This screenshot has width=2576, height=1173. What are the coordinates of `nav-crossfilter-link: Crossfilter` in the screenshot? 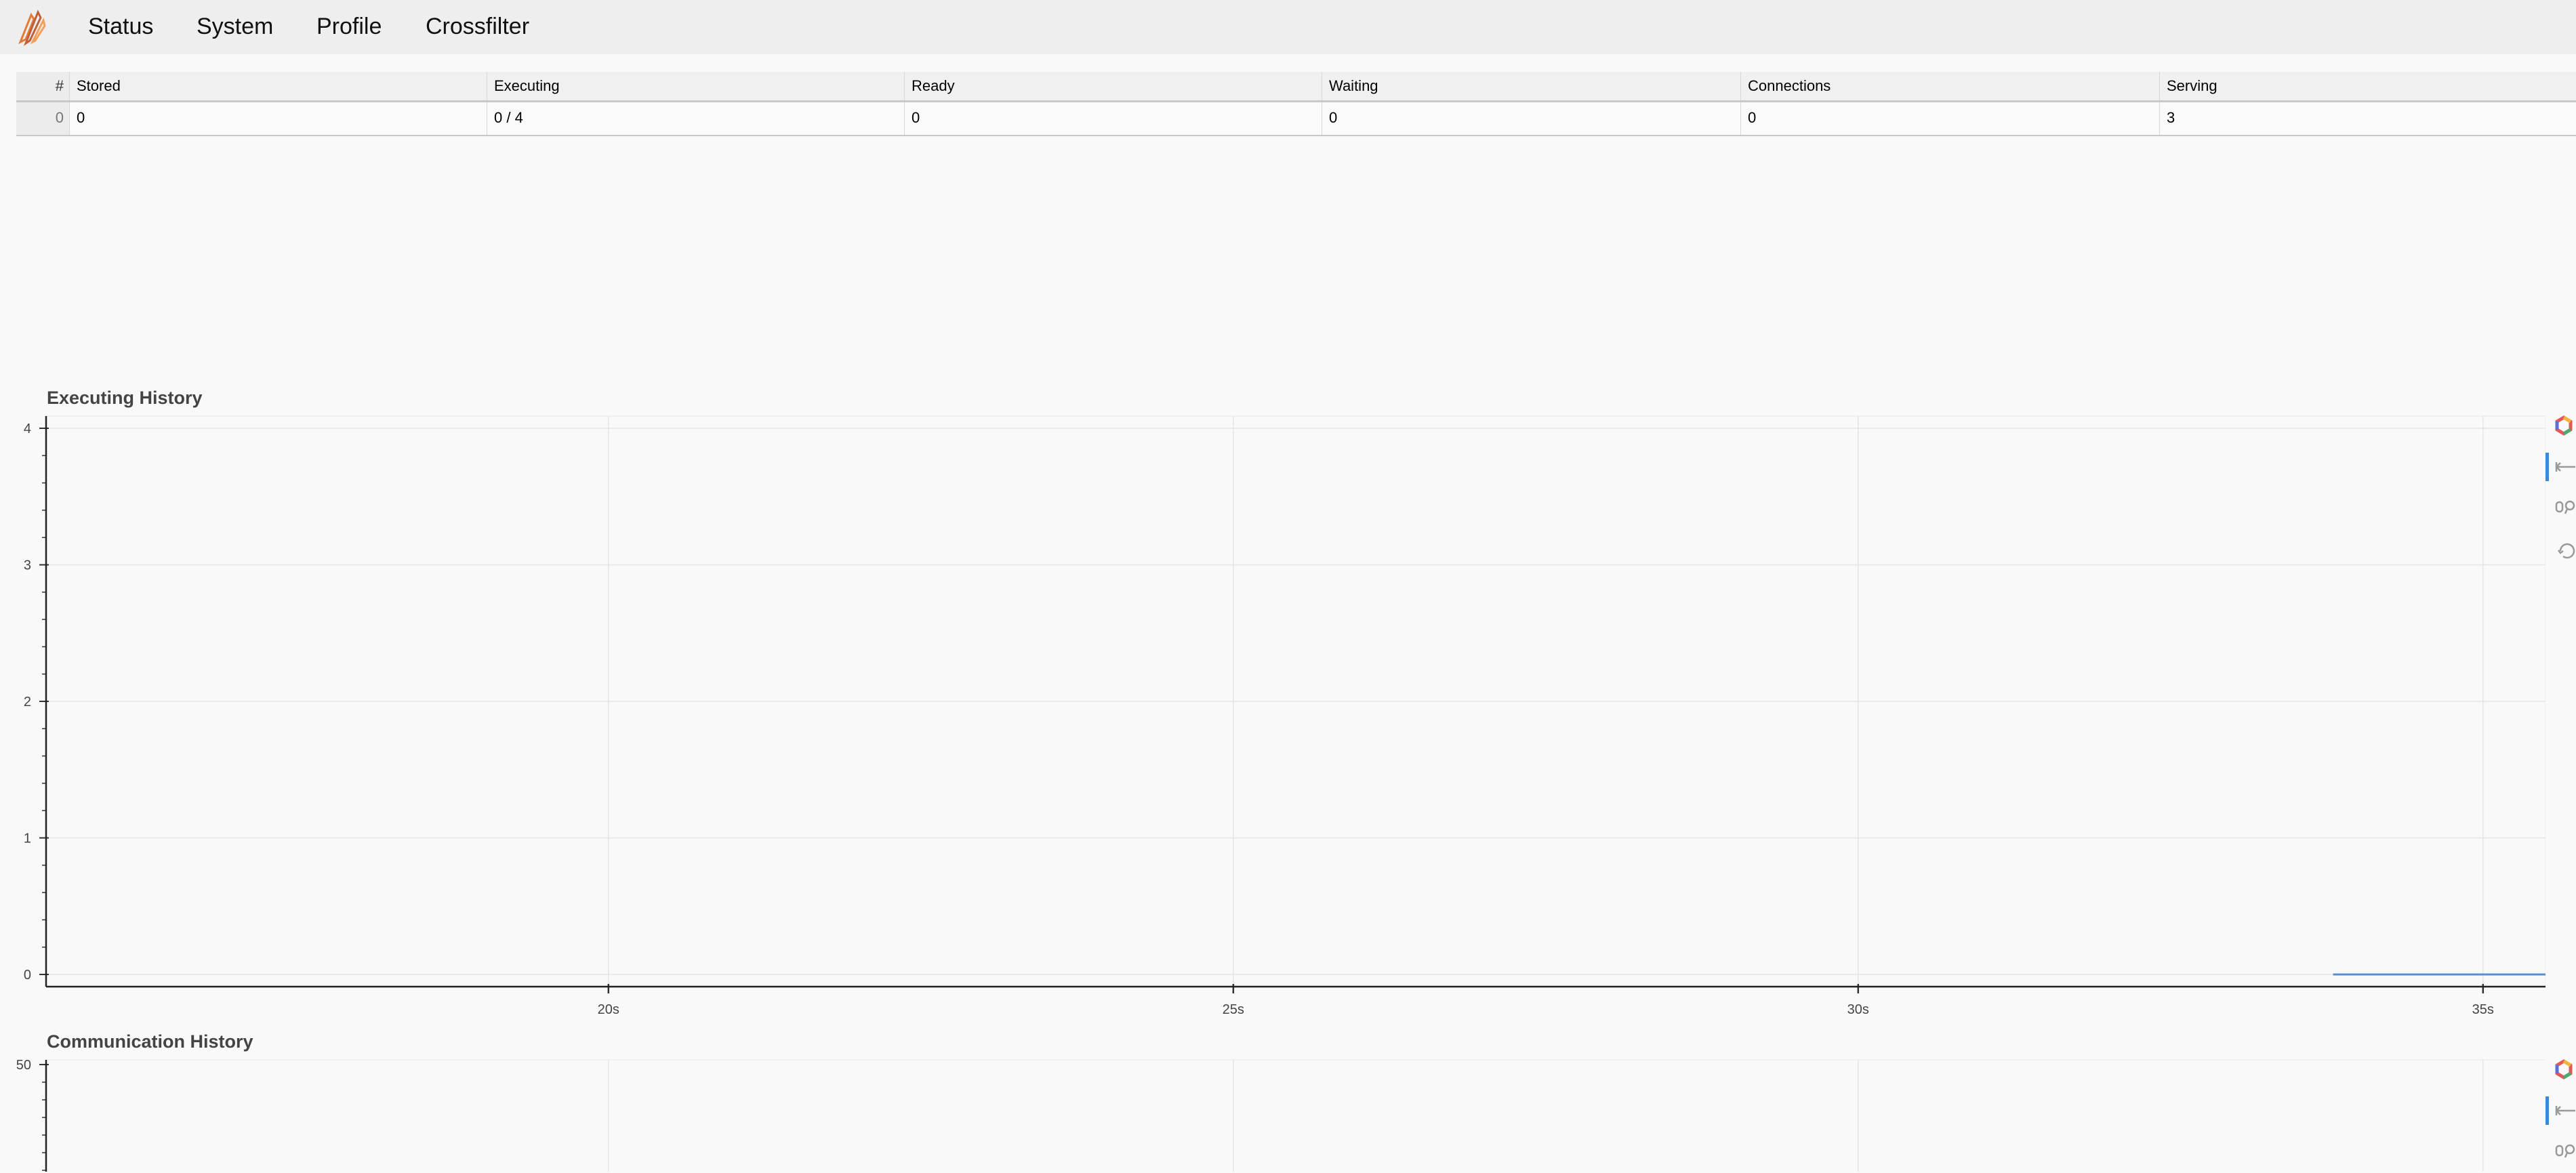 It's located at (478, 27).